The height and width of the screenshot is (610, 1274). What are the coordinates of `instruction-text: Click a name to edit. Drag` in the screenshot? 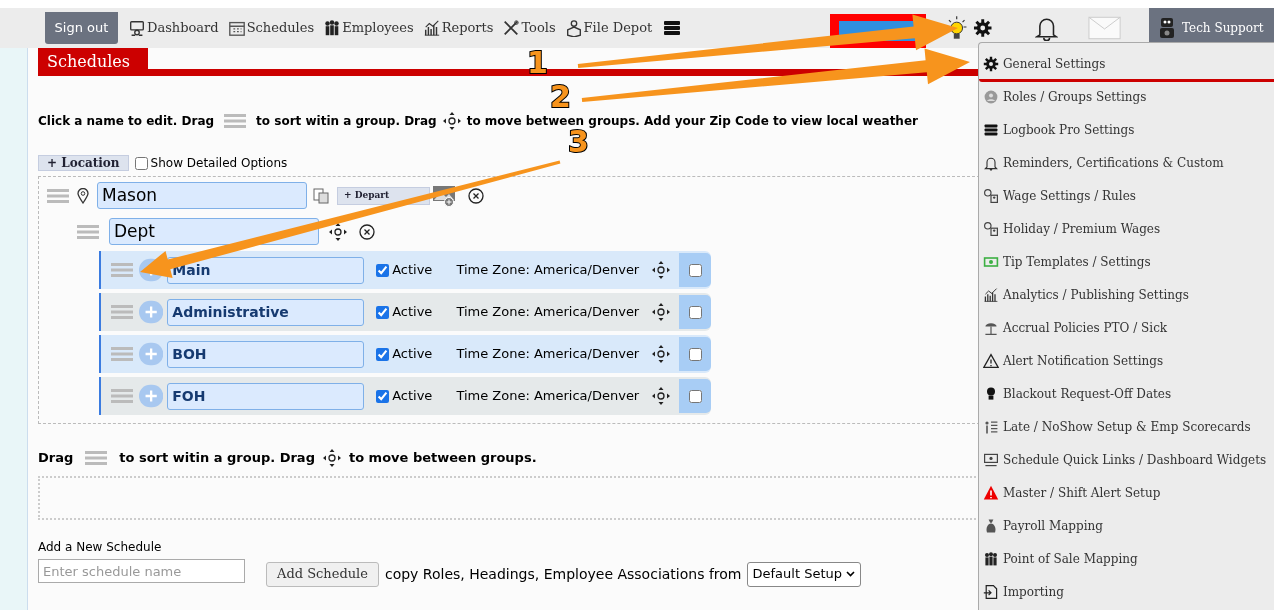 It's located at (126, 121).